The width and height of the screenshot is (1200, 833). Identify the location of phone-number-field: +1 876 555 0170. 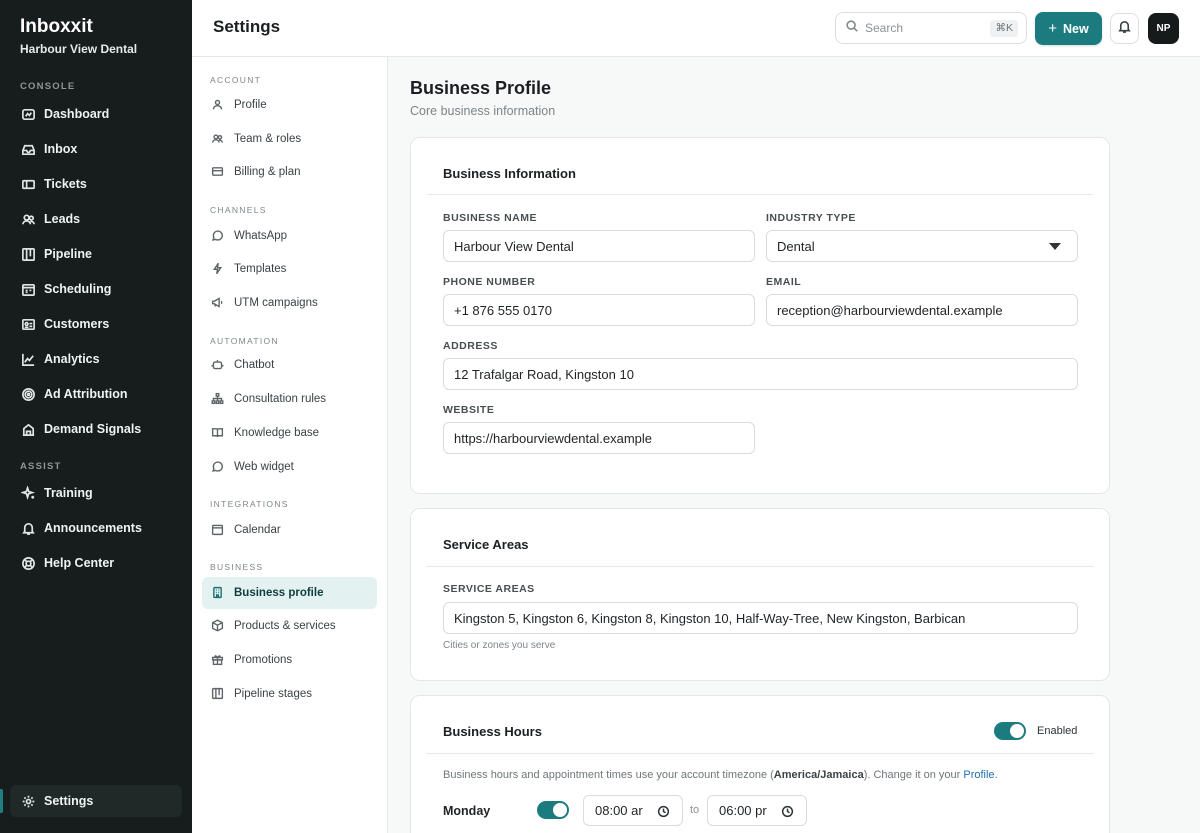
(599, 310).